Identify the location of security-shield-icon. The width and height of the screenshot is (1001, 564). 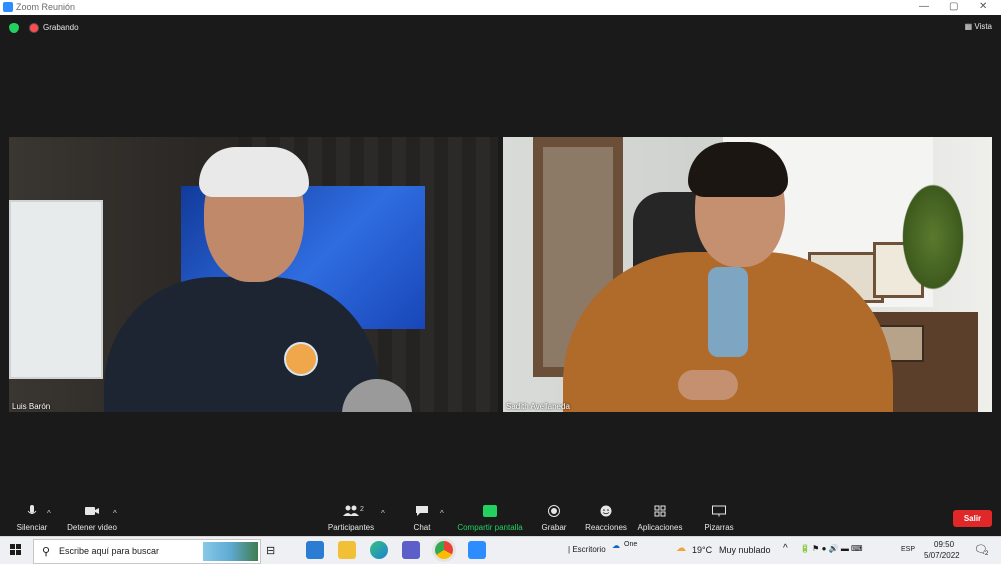
(14, 28).